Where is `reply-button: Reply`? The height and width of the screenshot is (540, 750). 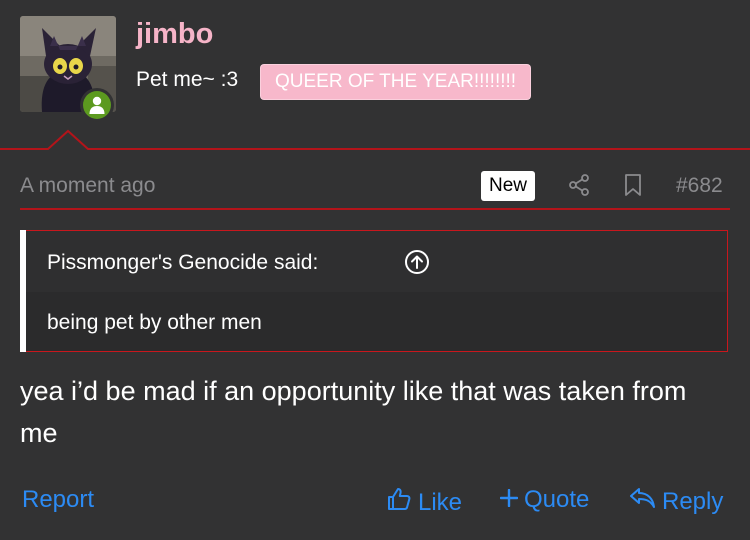 reply-button: Reply is located at coordinates (675, 501).